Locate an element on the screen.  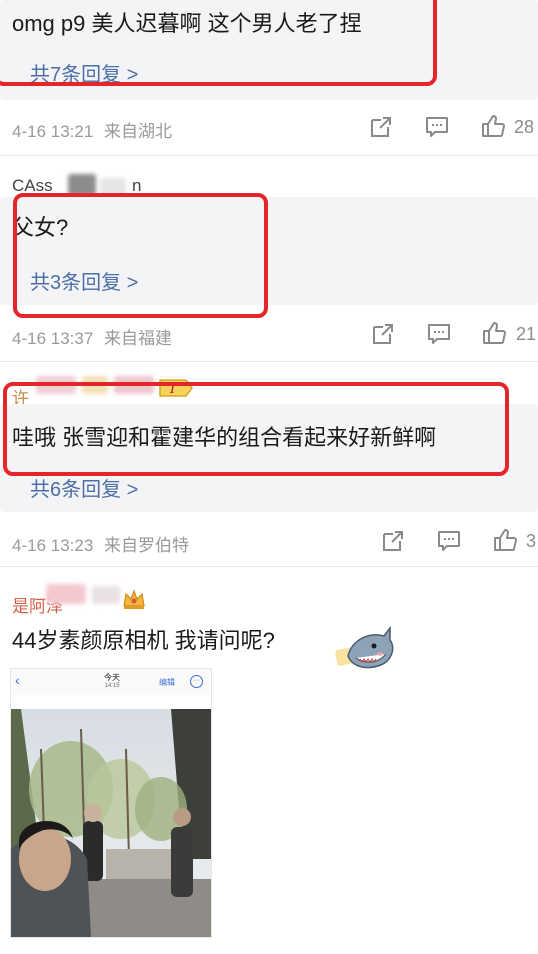
comment-meta: 4-16 13:37 来自福建 is located at coordinates (92, 336).